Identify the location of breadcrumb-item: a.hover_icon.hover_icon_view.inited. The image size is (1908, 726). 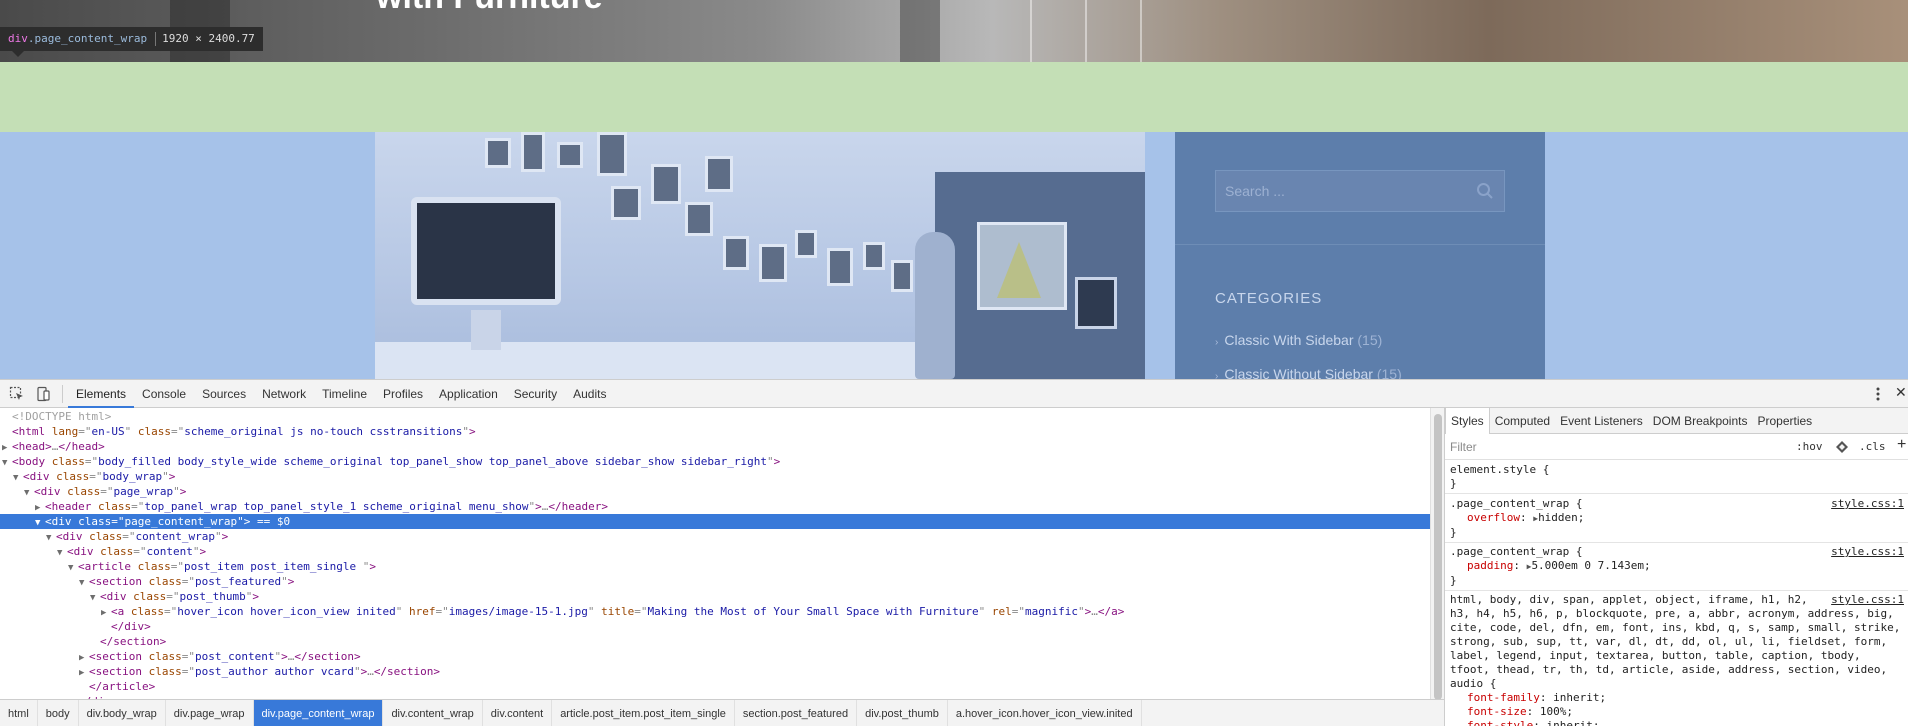
(1045, 713).